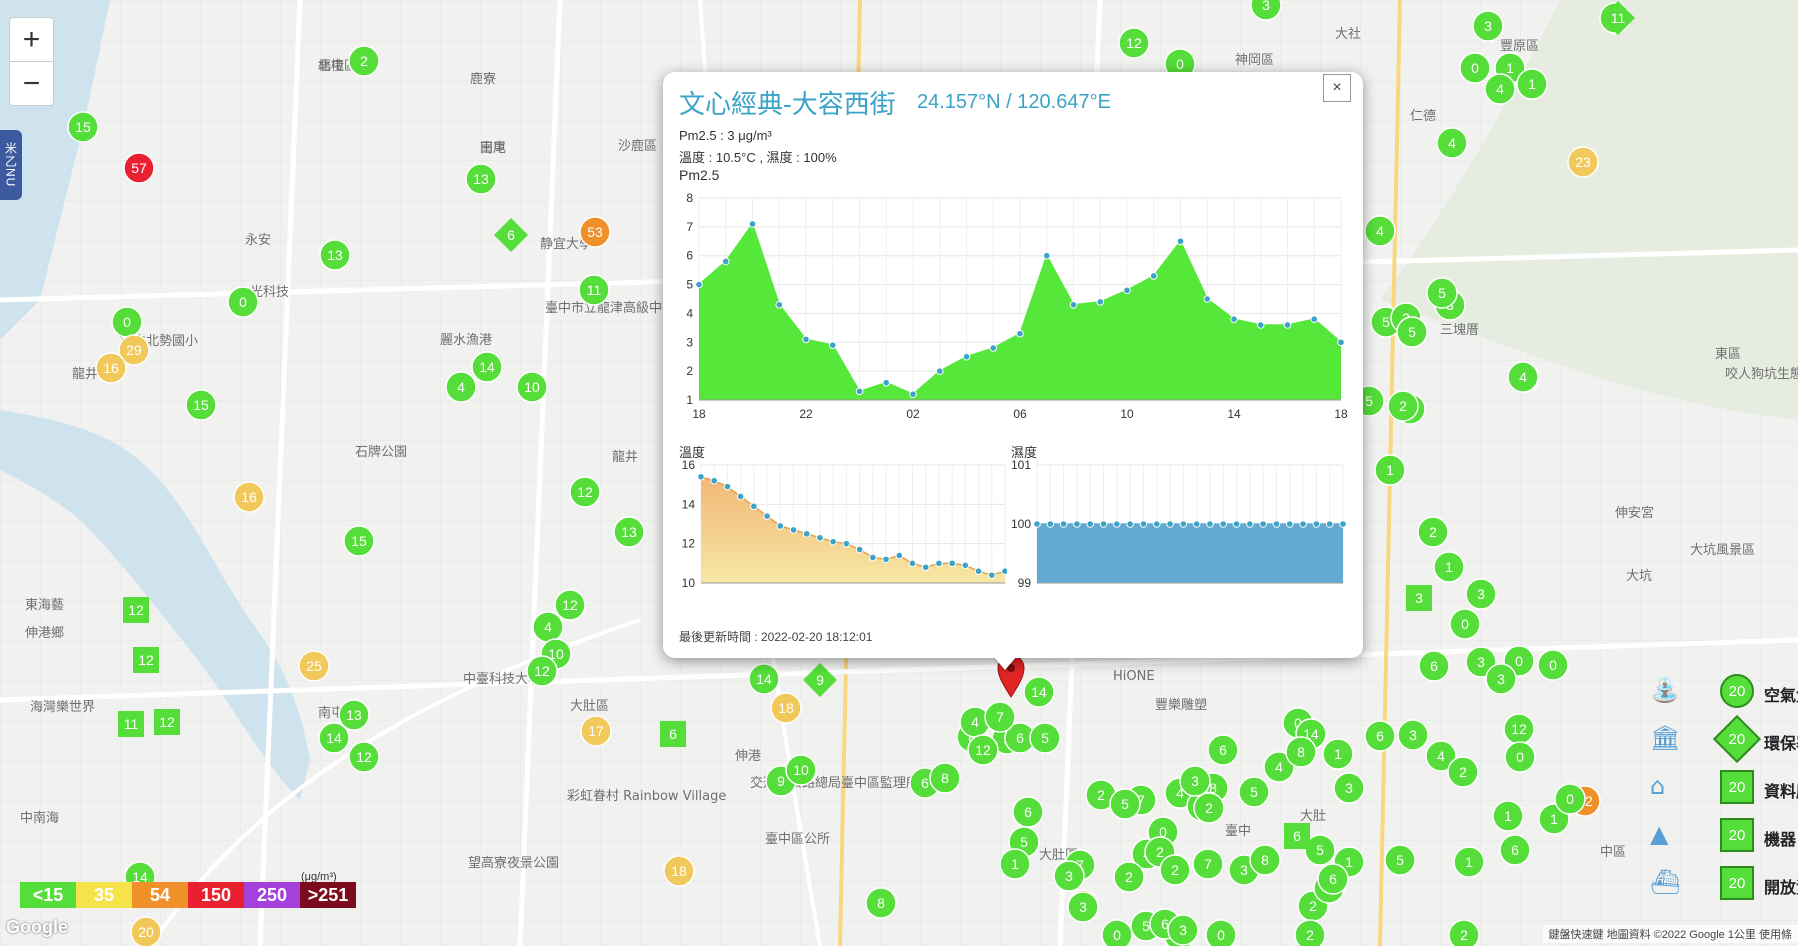  What do you see at coordinates (314, 666) in the screenshot?
I see `station-marker: 25` at bounding box center [314, 666].